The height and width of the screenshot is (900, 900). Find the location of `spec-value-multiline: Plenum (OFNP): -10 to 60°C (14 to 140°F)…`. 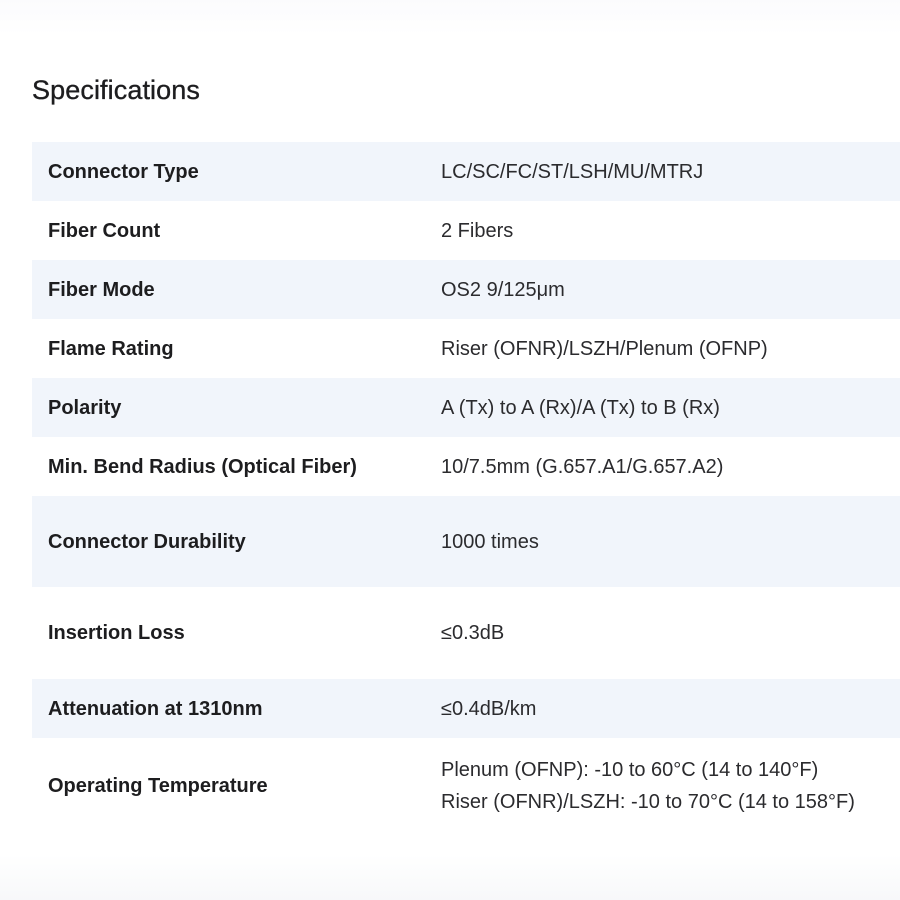

spec-value-multiline: Plenum (OFNP): -10 to 60°C (14 to 140°F)… is located at coordinates (670, 786).